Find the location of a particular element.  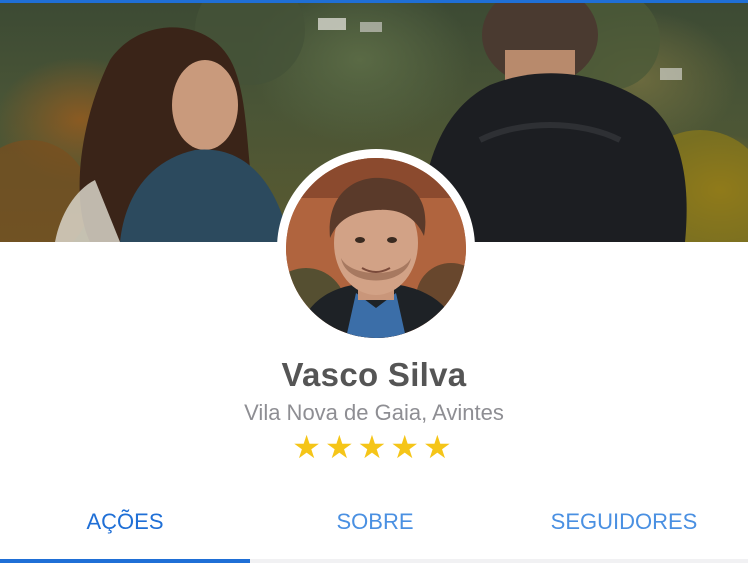

rating-stars: ★★★★★ is located at coordinates (374, 447).